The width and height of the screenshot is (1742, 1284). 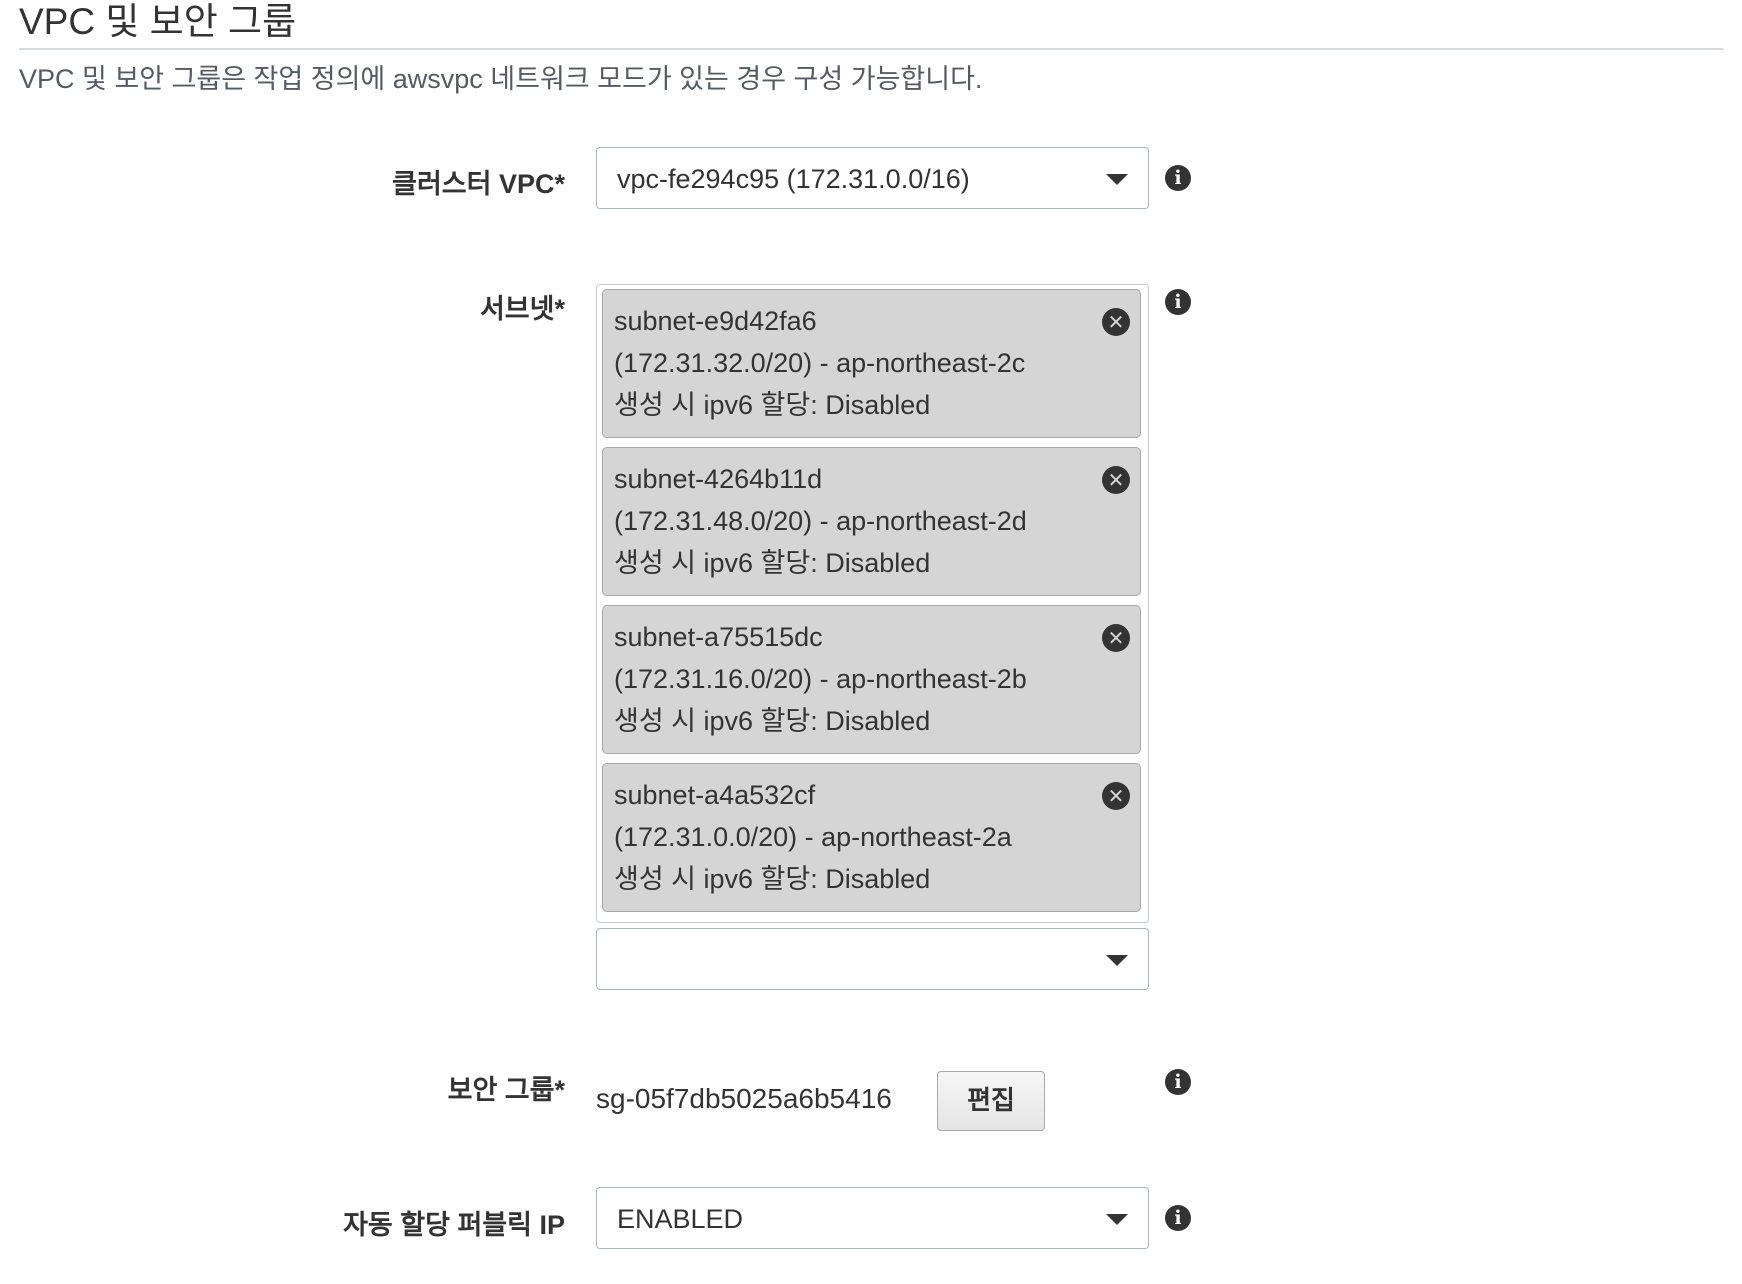 What do you see at coordinates (991, 1101) in the screenshot?
I see `edit-security-group-button: 편집` at bounding box center [991, 1101].